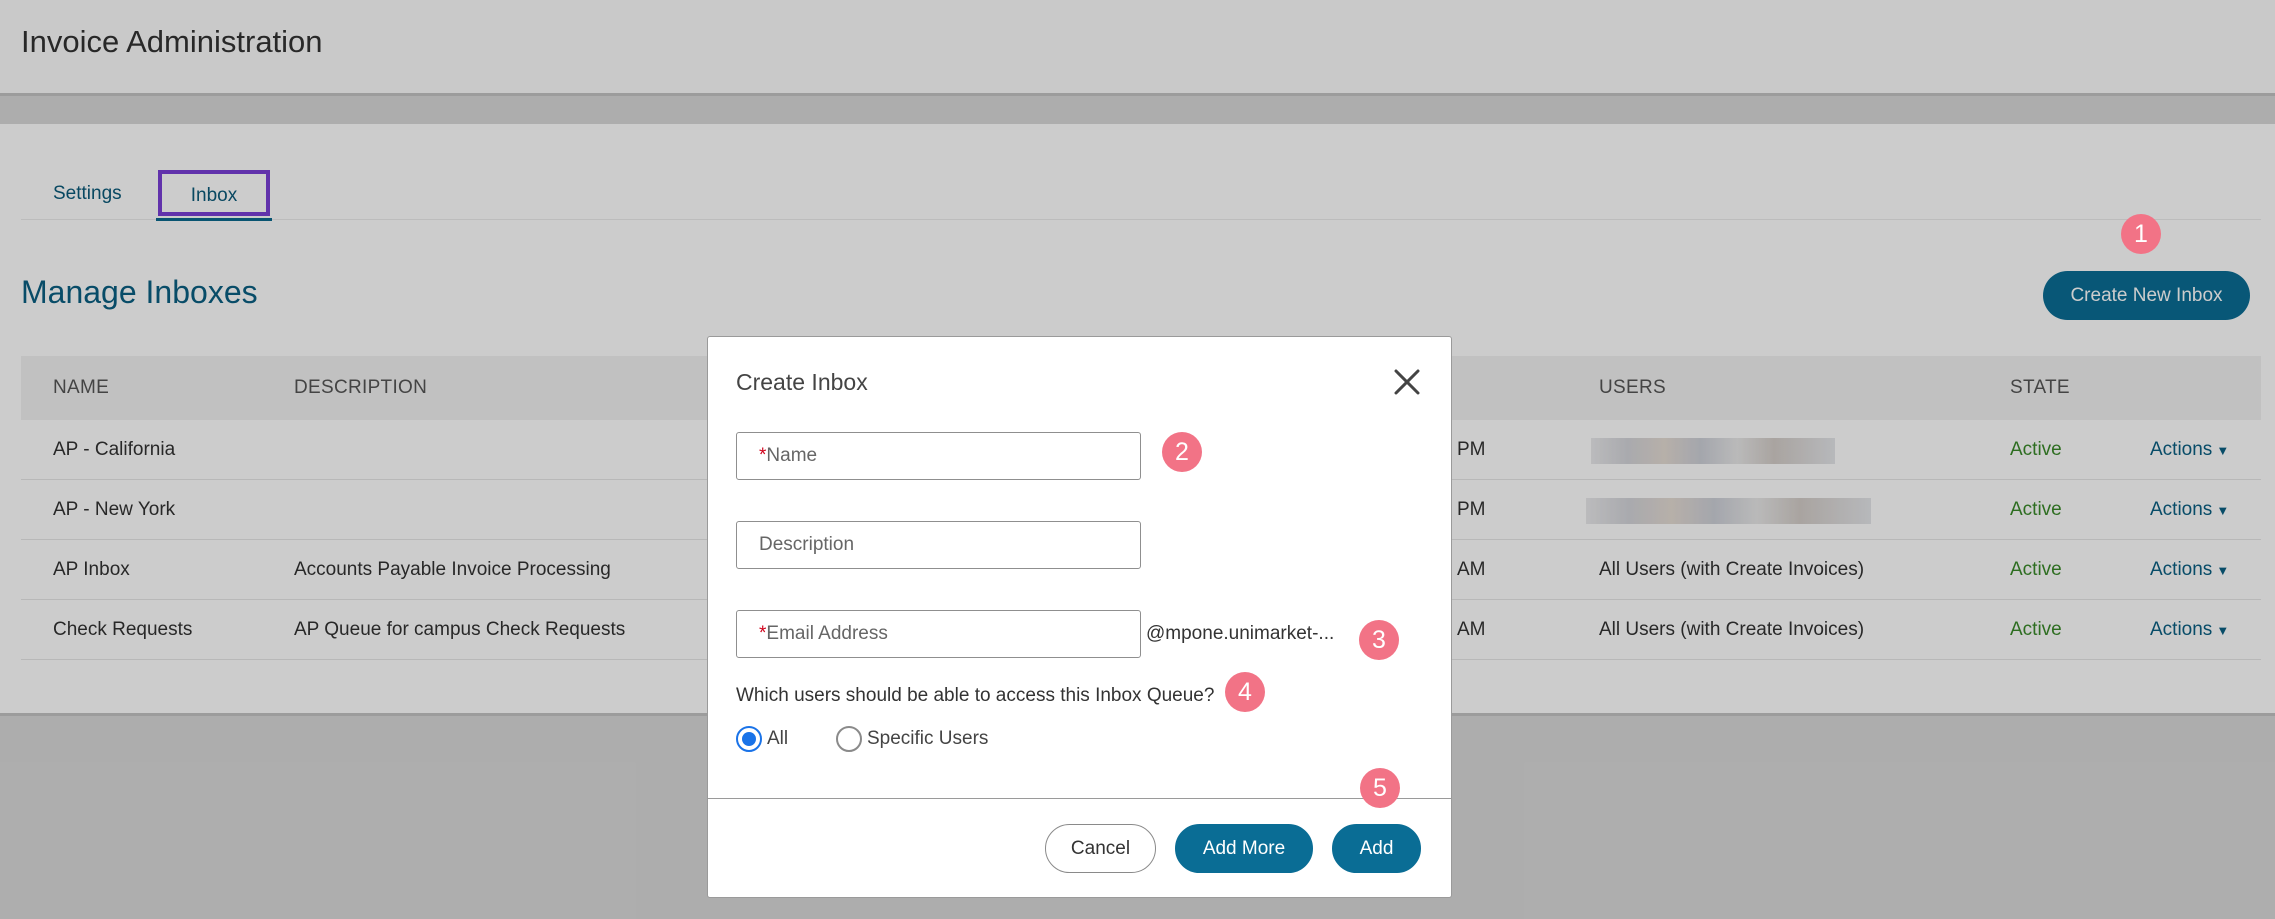 This screenshot has width=2275, height=919. I want to click on description-field: Description, so click(938, 545).